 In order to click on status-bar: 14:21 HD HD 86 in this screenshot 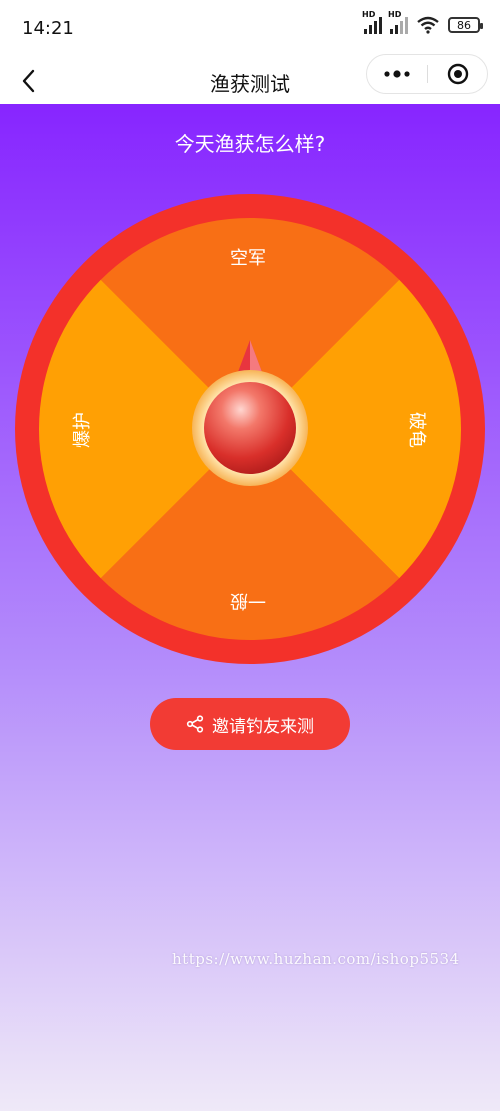, I will do `click(250, 29)`.